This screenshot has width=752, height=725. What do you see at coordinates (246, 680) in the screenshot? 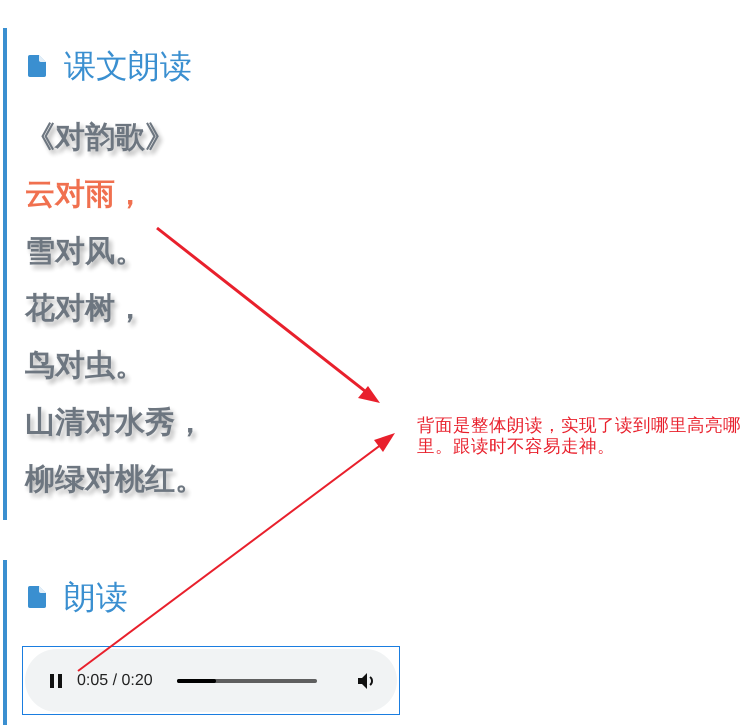
I see `progress-track` at bounding box center [246, 680].